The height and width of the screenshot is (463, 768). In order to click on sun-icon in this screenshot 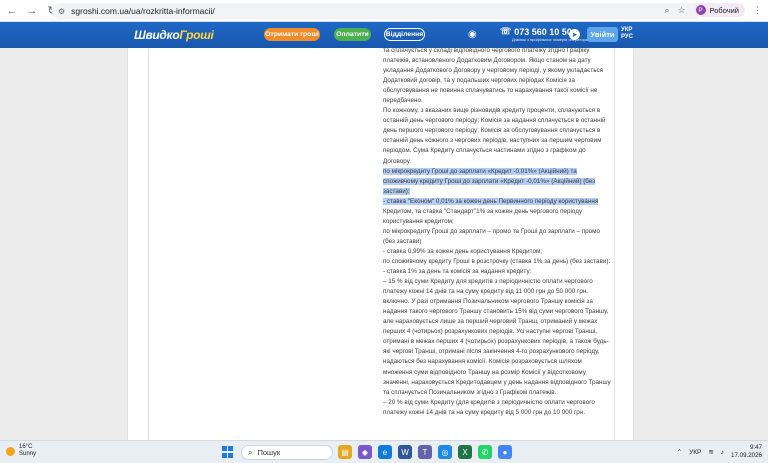, I will do `click(10, 451)`.